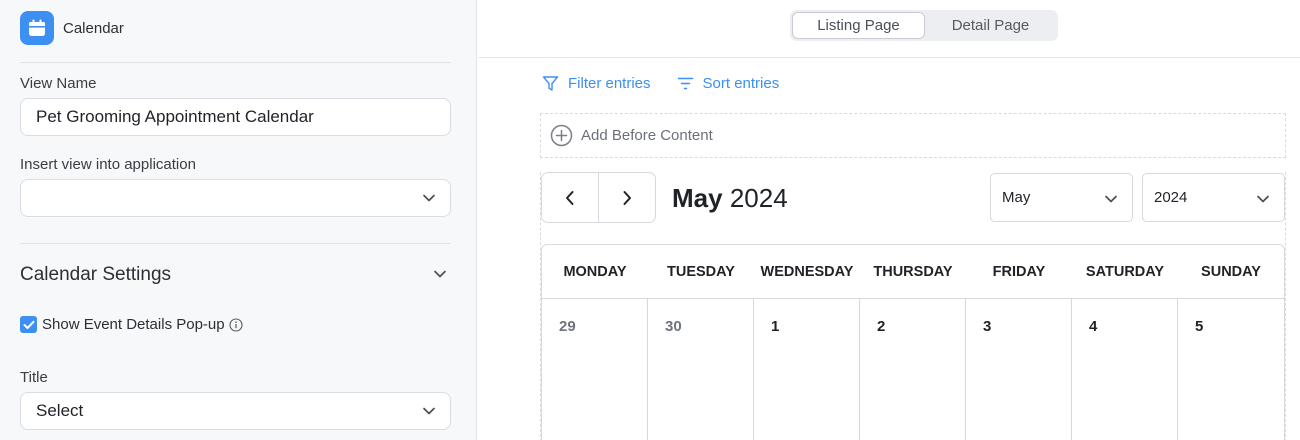 The image size is (1300, 440). Describe the element at coordinates (96, 274) in the screenshot. I see `calendar-settings-title: Calendar Settings` at that location.